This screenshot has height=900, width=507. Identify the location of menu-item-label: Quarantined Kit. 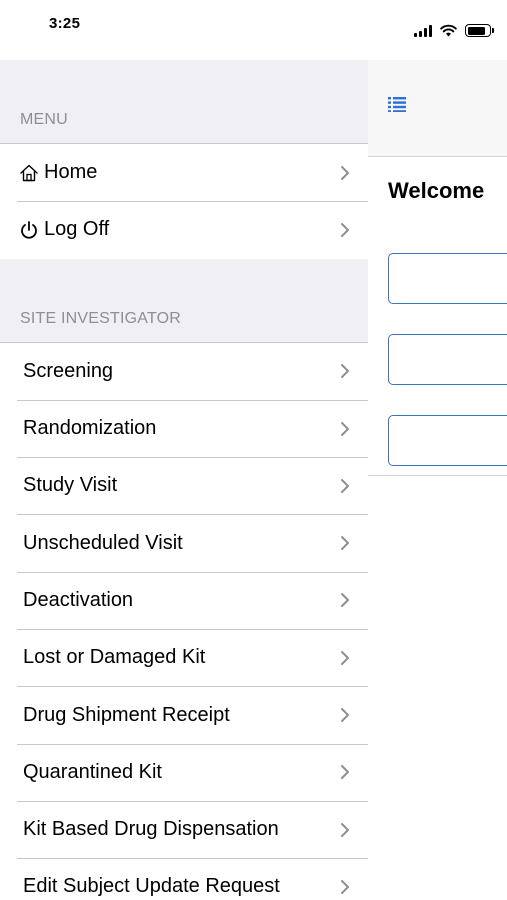
(92, 771).